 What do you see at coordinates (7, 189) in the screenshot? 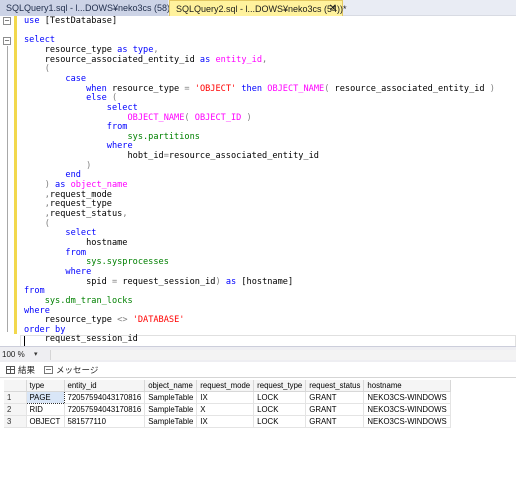
I see `fold-guide-line` at bounding box center [7, 189].